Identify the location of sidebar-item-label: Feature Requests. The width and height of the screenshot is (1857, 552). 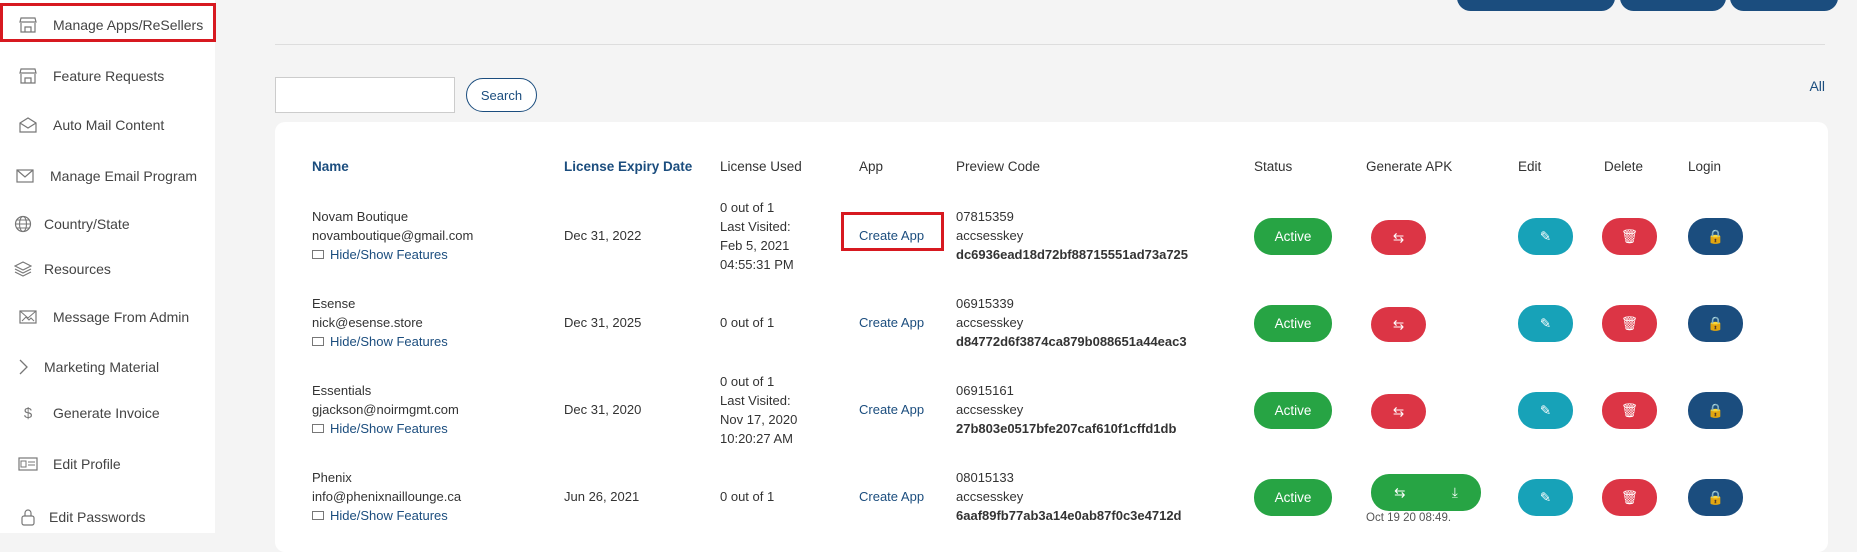
(109, 76).